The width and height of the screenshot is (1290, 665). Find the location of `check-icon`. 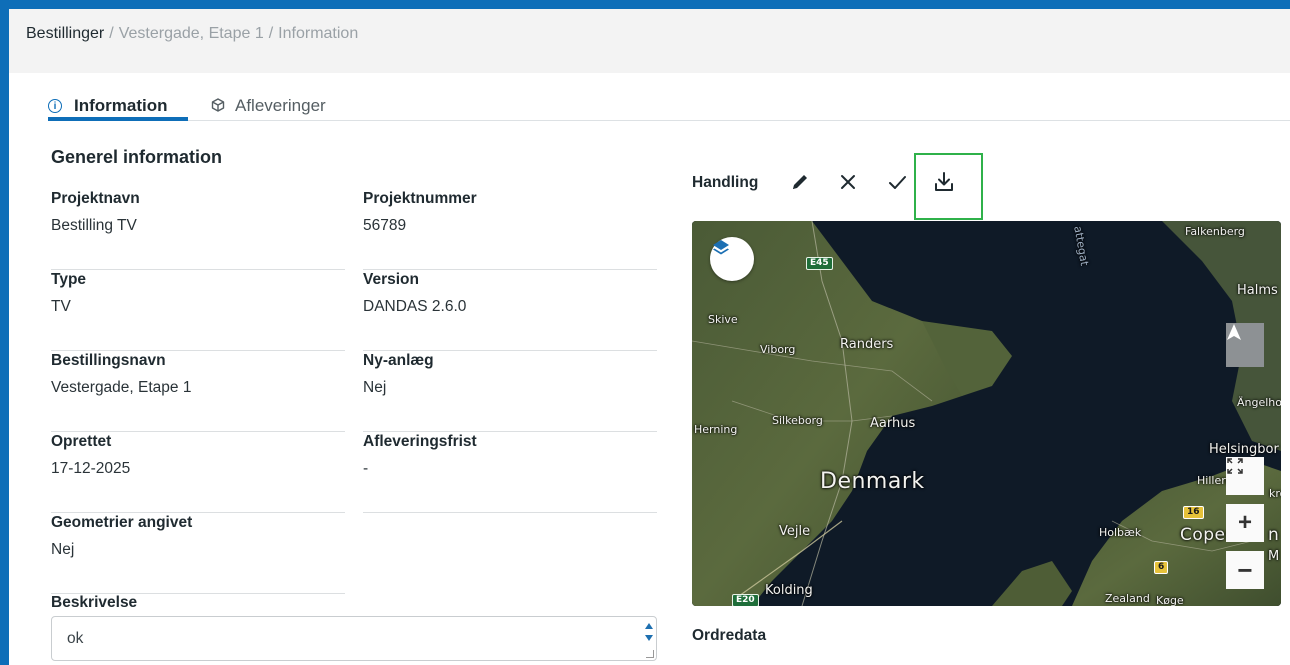

check-icon is located at coordinates (897, 184).